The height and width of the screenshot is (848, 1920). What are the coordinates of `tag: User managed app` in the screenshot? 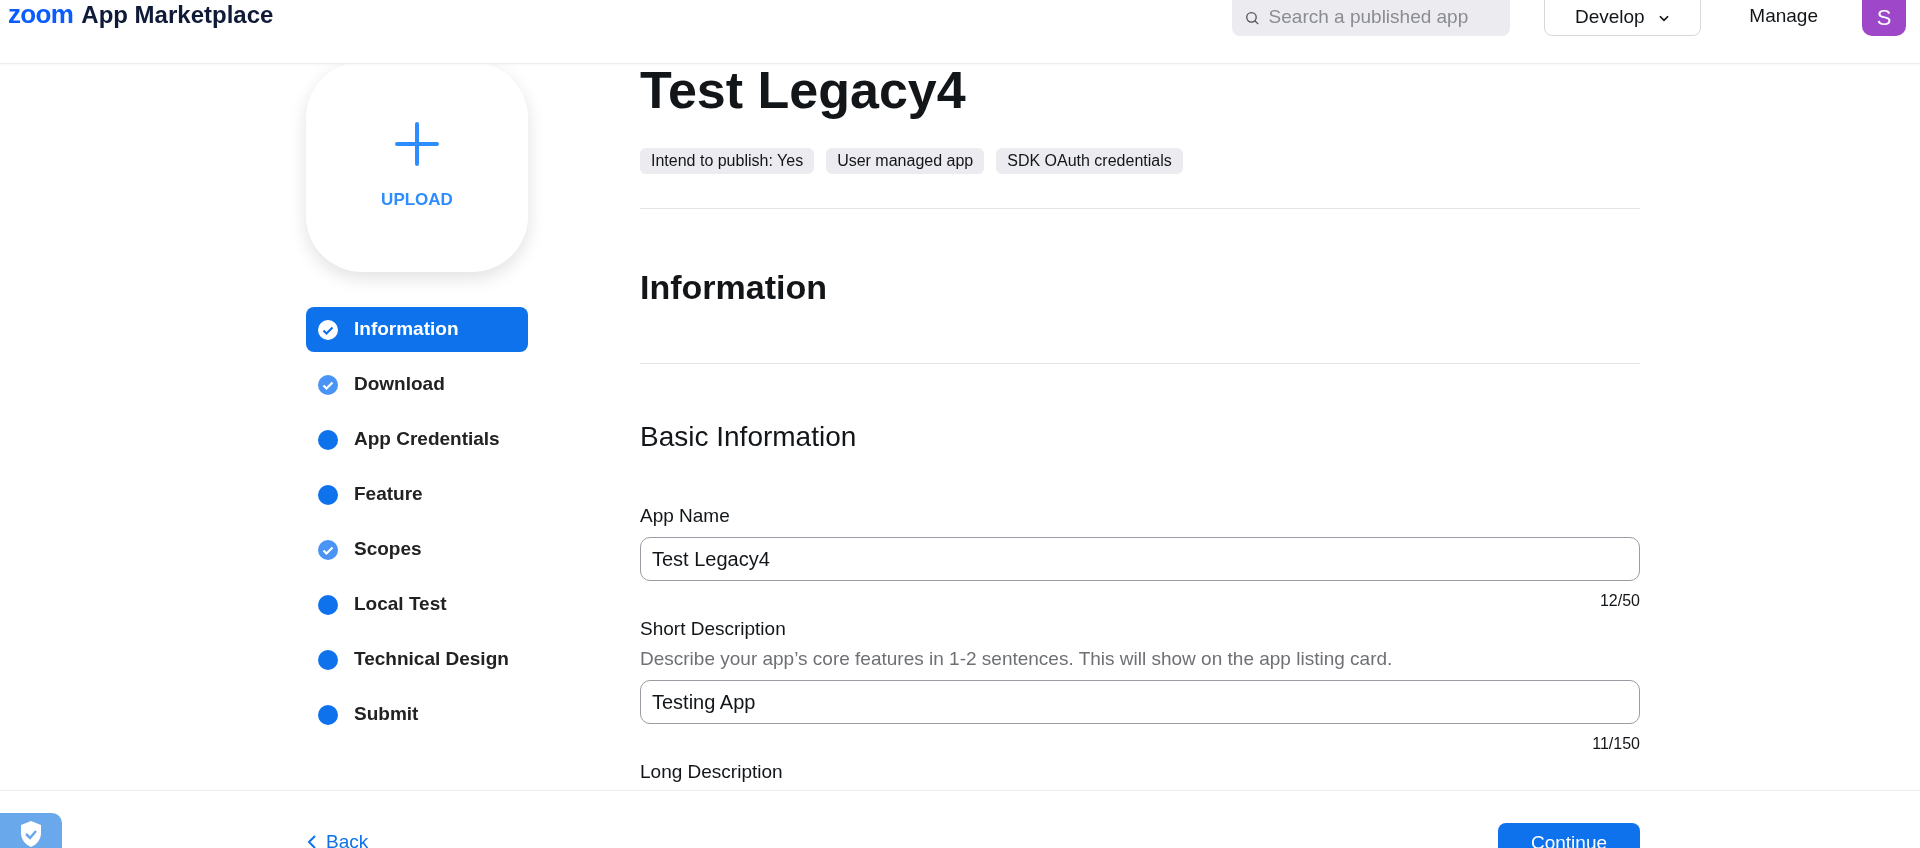 It's located at (905, 161).